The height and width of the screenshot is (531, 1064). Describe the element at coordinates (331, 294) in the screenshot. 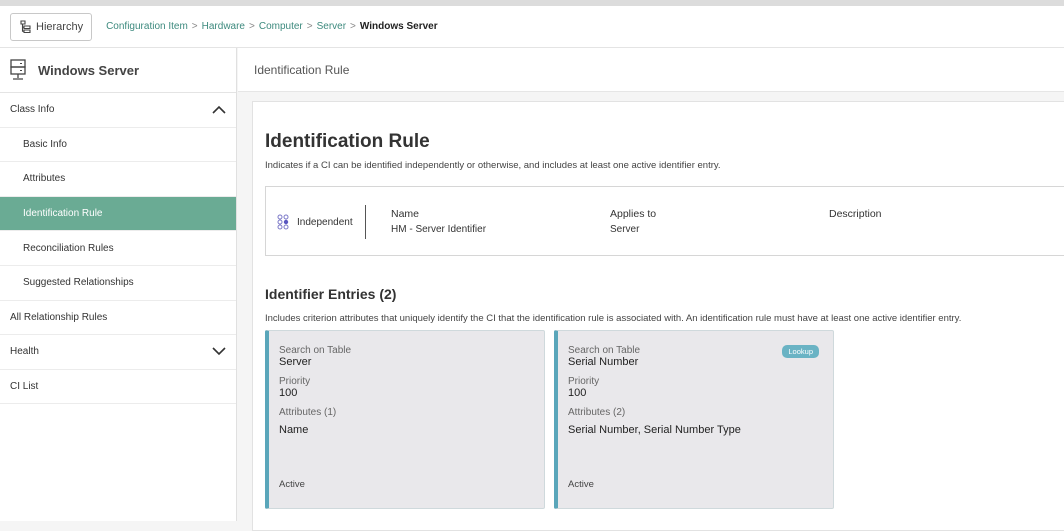

I see `identifier-entries-title: Identifier Entries (2)` at that location.